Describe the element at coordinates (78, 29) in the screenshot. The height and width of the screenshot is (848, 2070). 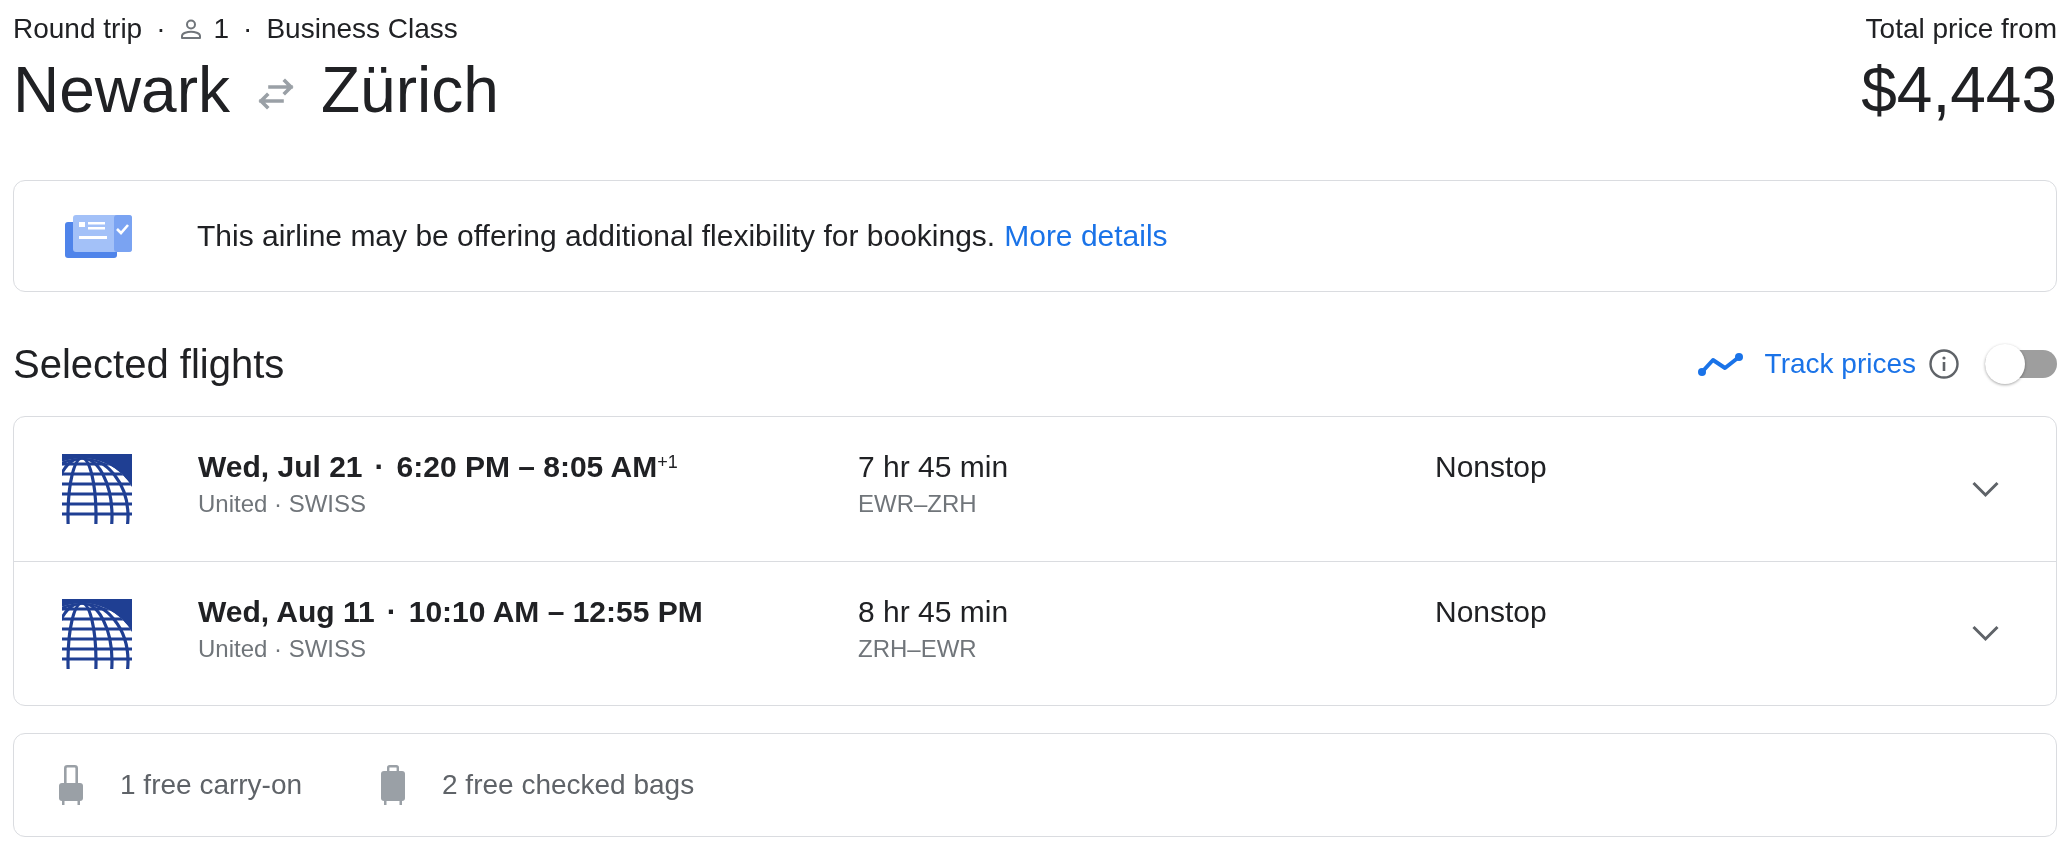
I see `trip-detail: Round trip` at that location.